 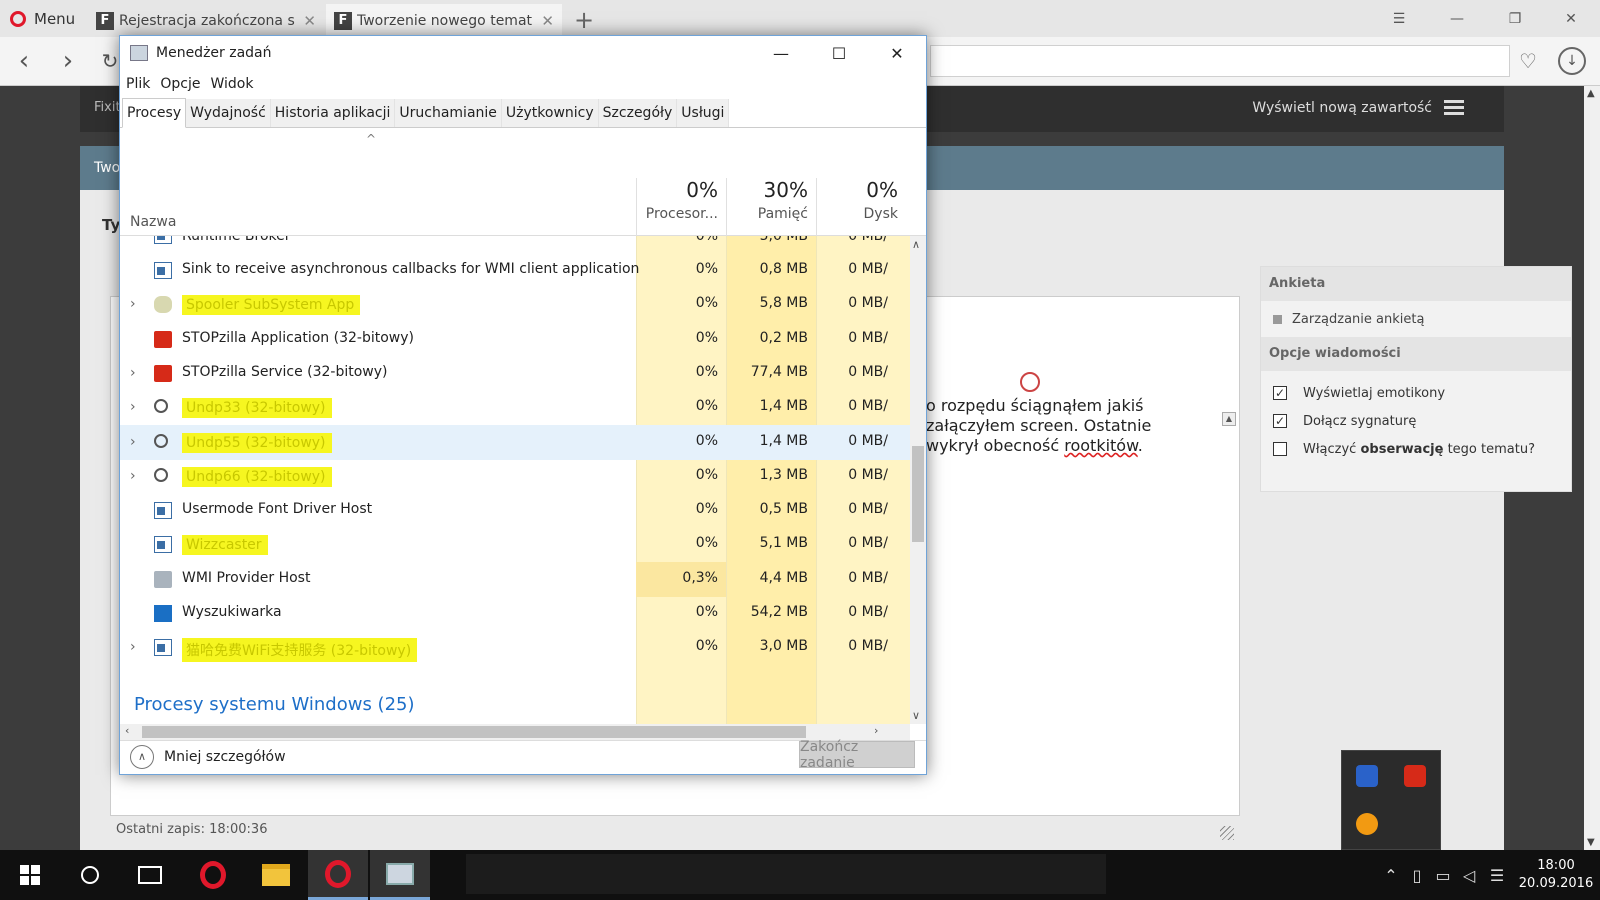 What do you see at coordinates (786, 874) in the screenshot?
I see `redacted-area` at bounding box center [786, 874].